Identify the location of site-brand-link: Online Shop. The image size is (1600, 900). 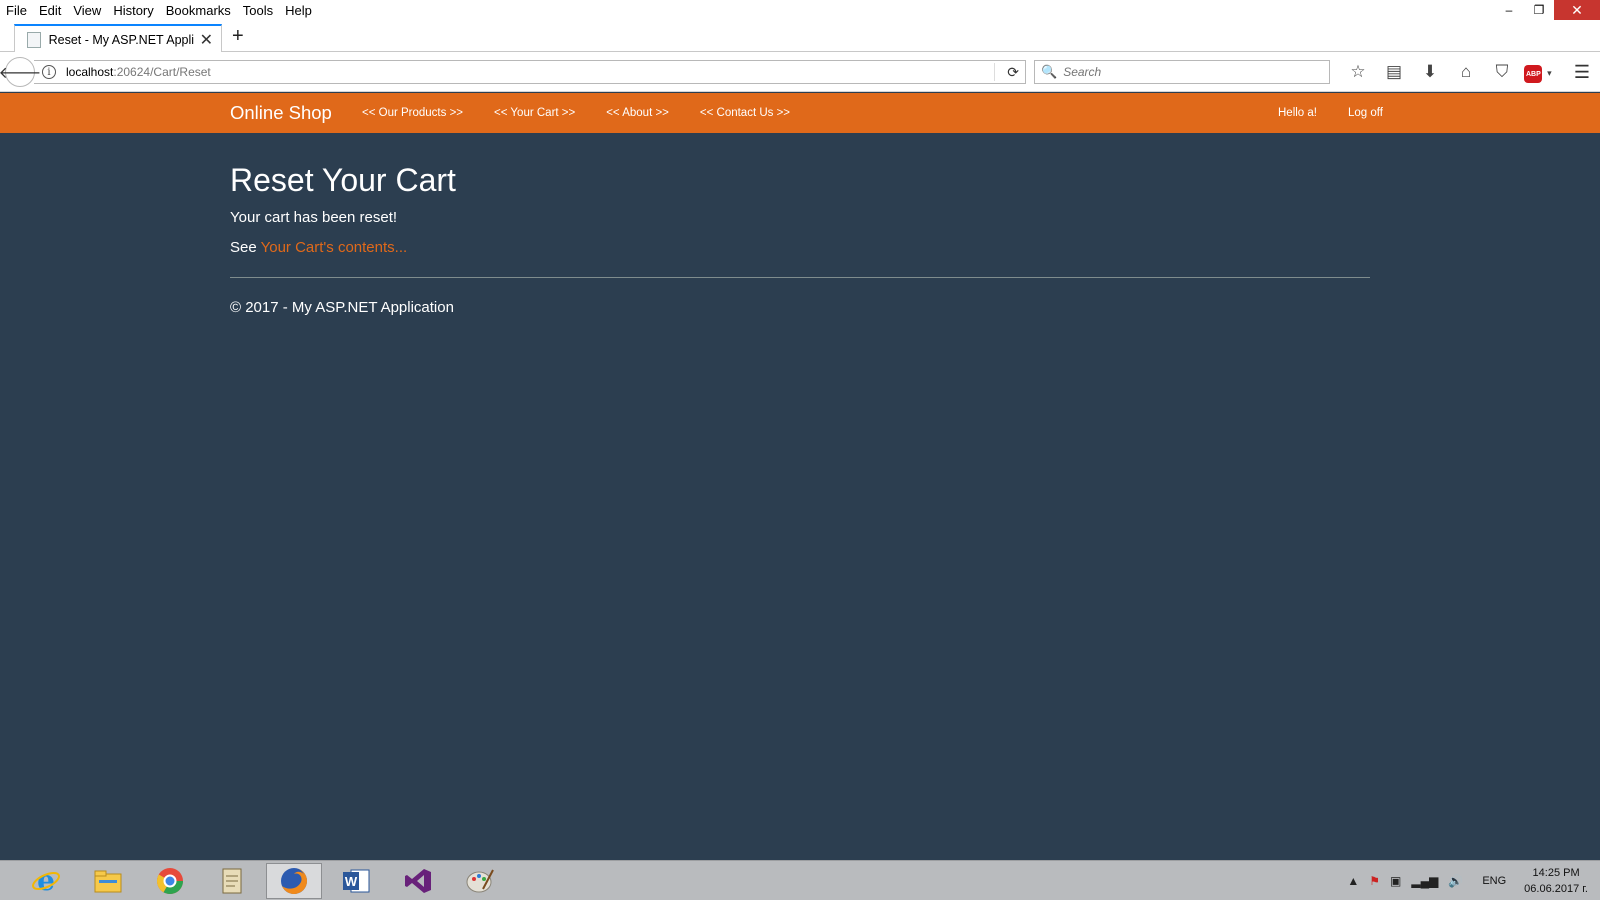
(281, 113).